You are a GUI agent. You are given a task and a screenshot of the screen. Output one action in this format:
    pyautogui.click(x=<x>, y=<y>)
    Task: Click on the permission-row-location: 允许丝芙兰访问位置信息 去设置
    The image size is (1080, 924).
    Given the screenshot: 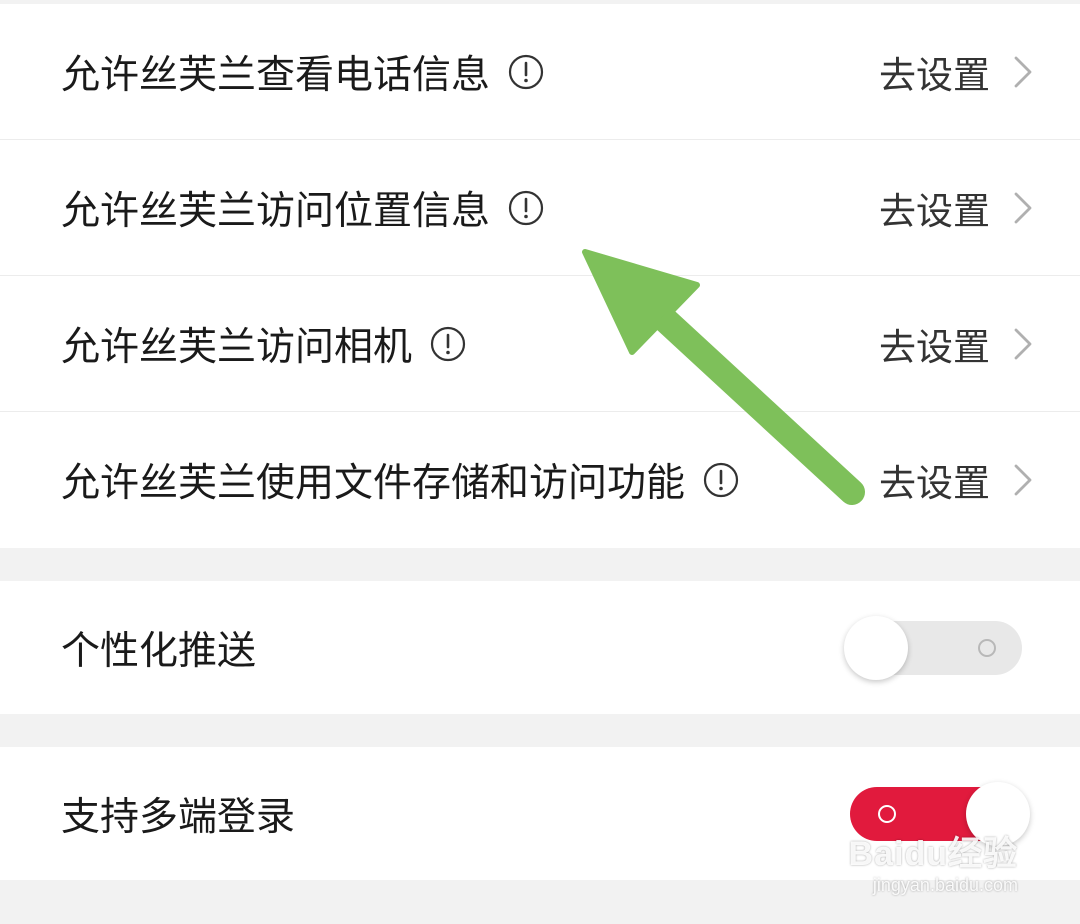 What is the action you would take?
    pyautogui.click(x=540, y=208)
    